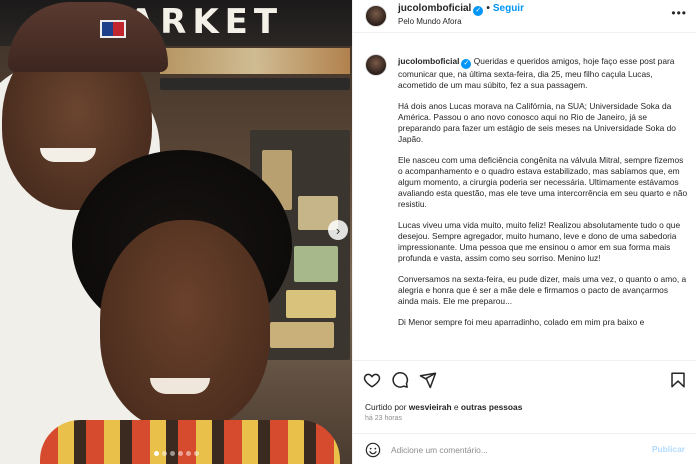 The width and height of the screenshot is (696, 464). I want to click on more-options-button: •••, so click(679, 13).